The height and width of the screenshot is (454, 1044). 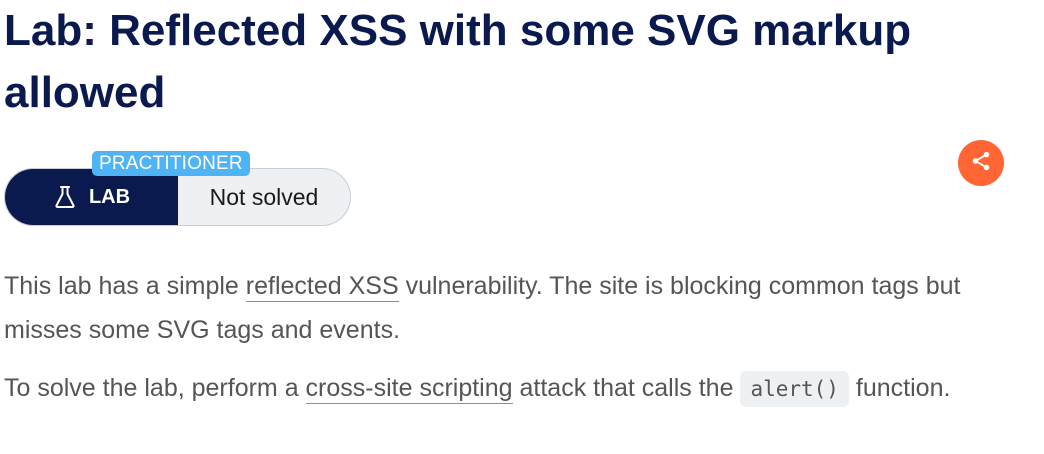 I want to click on lab-badge: PRACTITIONER LAB Not solved, so click(x=177, y=189).